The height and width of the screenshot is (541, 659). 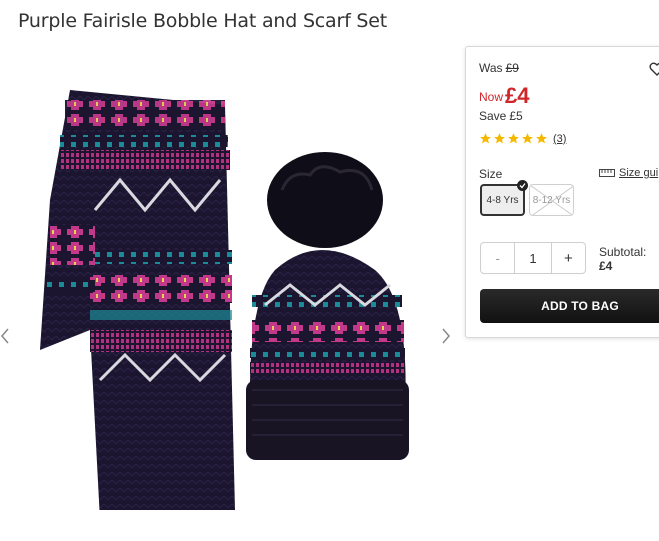 I want to click on size-guide-label: Size gui, so click(x=639, y=173).